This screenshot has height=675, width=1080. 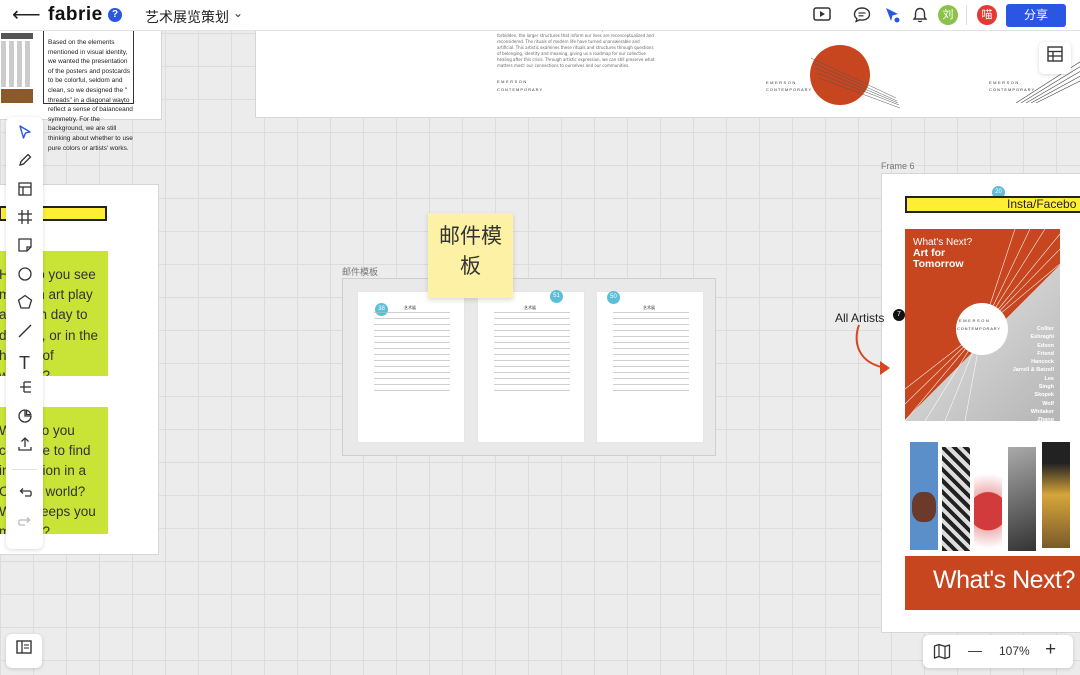 What do you see at coordinates (998, 651) in the screenshot?
I see `zoom-controls: — 107% +` at bounding box center [998, 651].